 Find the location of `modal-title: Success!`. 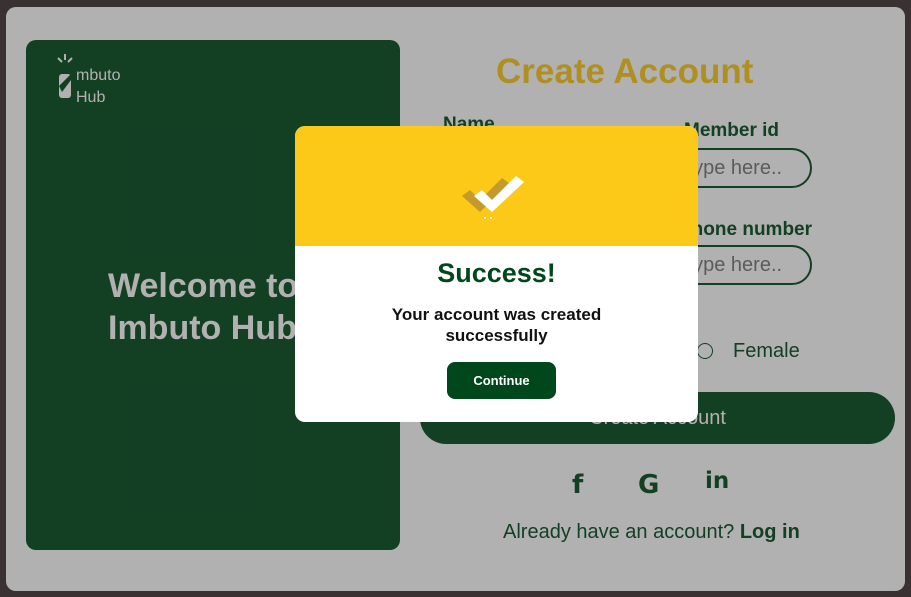

modal-title: Success! is located at coordinates (496, 273).